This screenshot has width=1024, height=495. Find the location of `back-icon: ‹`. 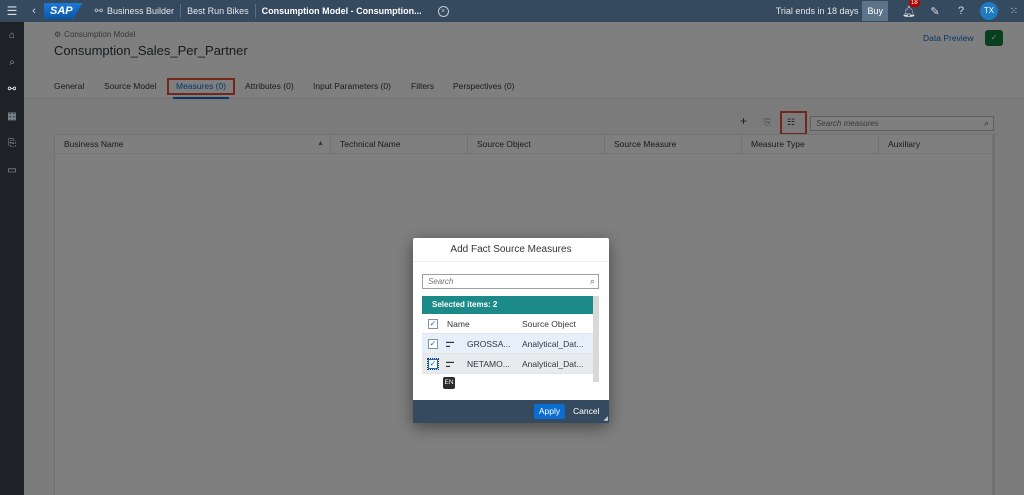

back-icon: ‹ is located at coordinates (34, 11).